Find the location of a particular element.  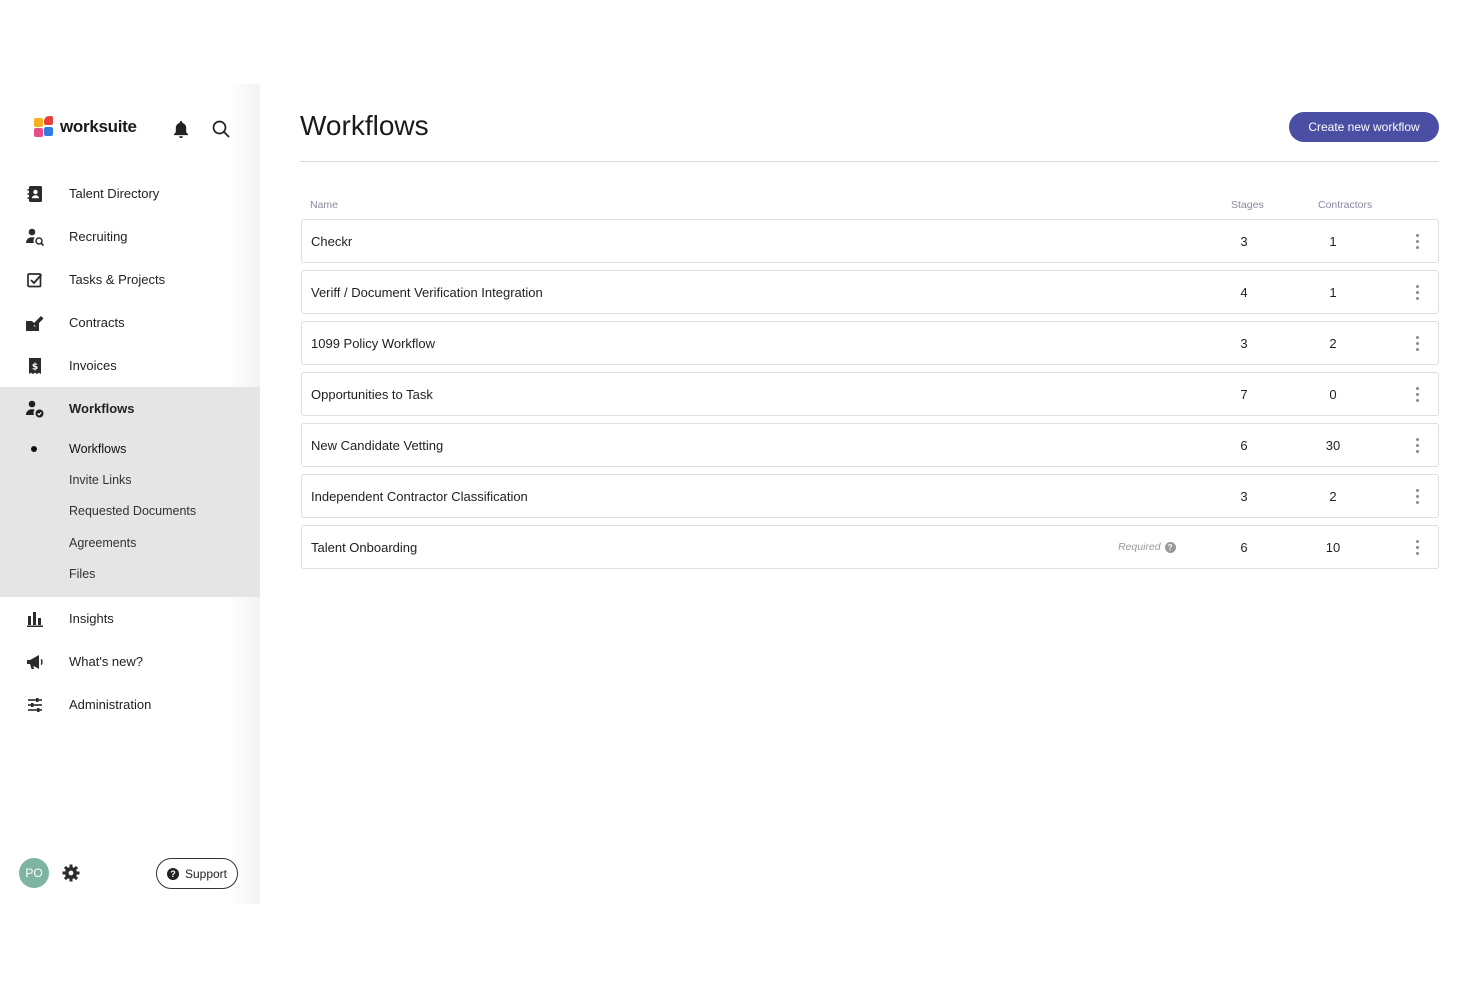

sub-item-requested-documents: Requested Documents is located at coordinates (130, 511).